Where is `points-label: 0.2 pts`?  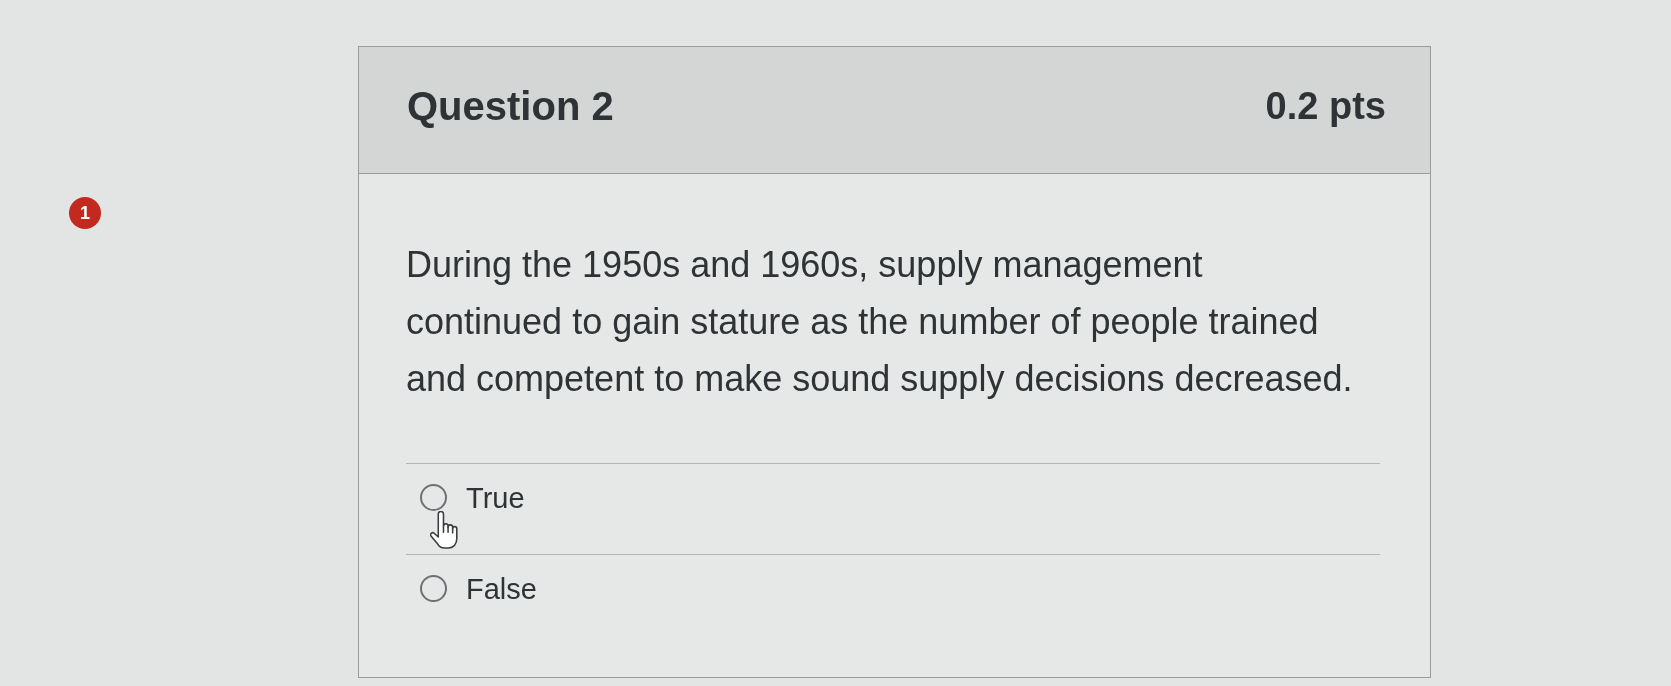 points-label: 0.2 pts is located at coordinates (1325, 106).